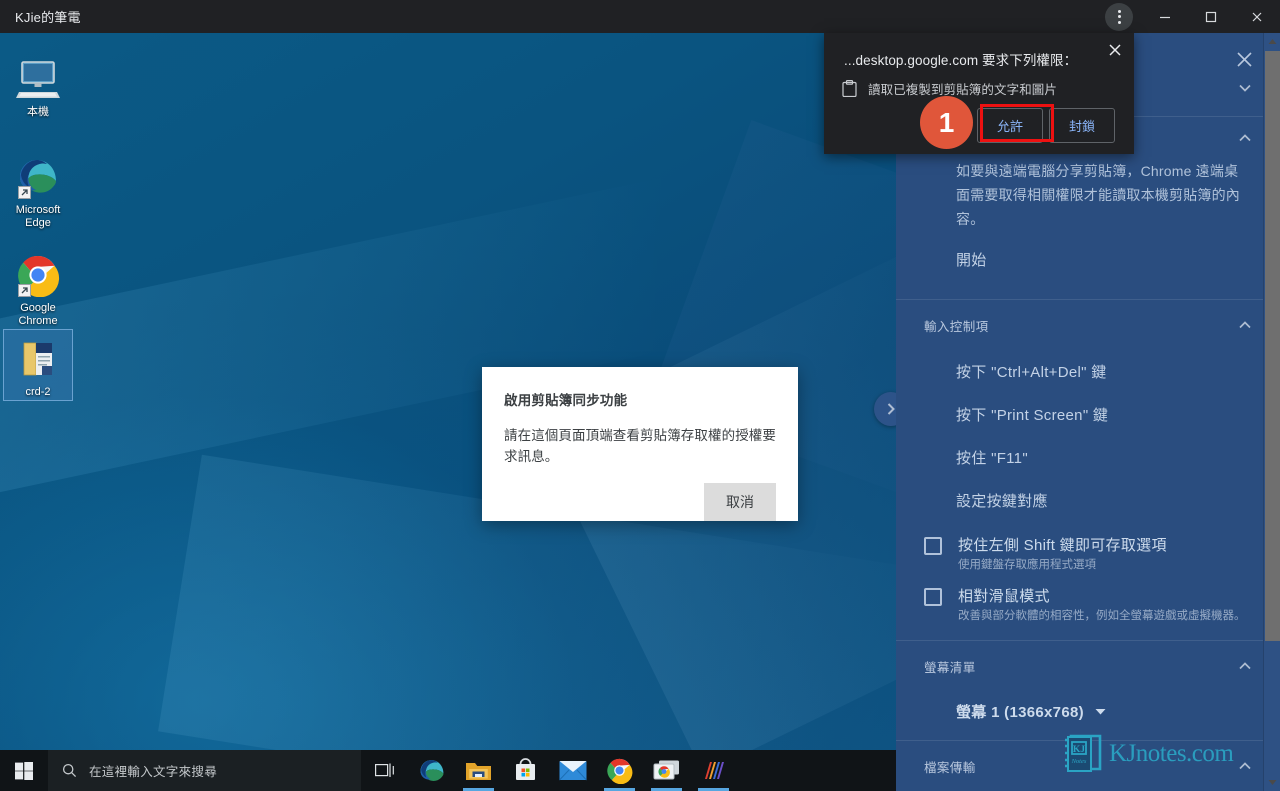 The image size is (1280, 791). I want to click on display-select: 螢幕 1 (1366x768), so click(1088, 715).